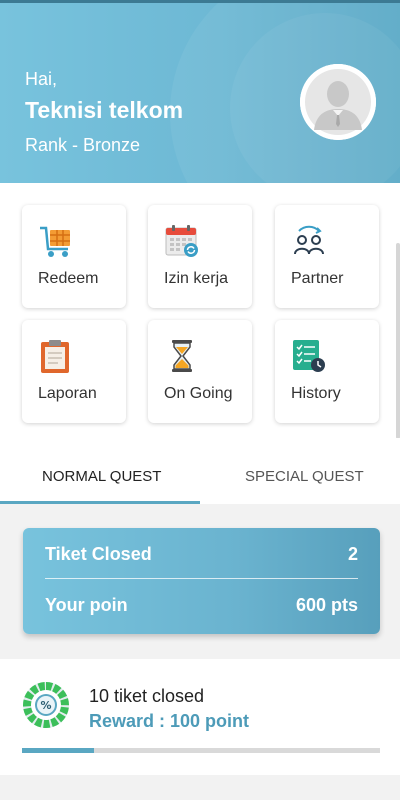 This screenshot has height=800, width=400. What do you see at coordinates (398, 341) in the screenshot?
I see `edge-panel-handle` at bounding box center [398, 341].